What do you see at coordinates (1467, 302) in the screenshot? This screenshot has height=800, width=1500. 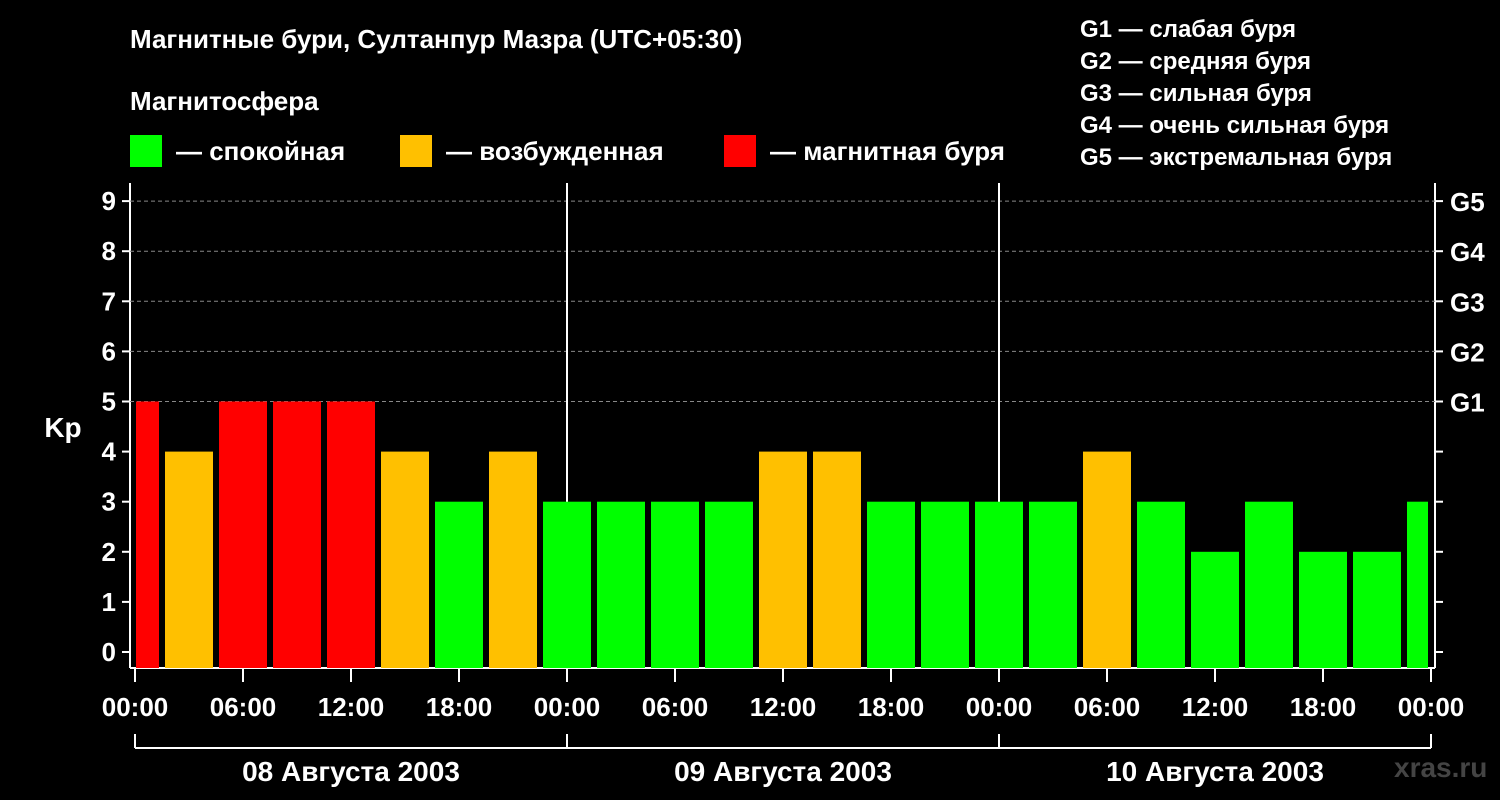 I see `g-tick-label-3: G3` at bounding box center [1467, 302].